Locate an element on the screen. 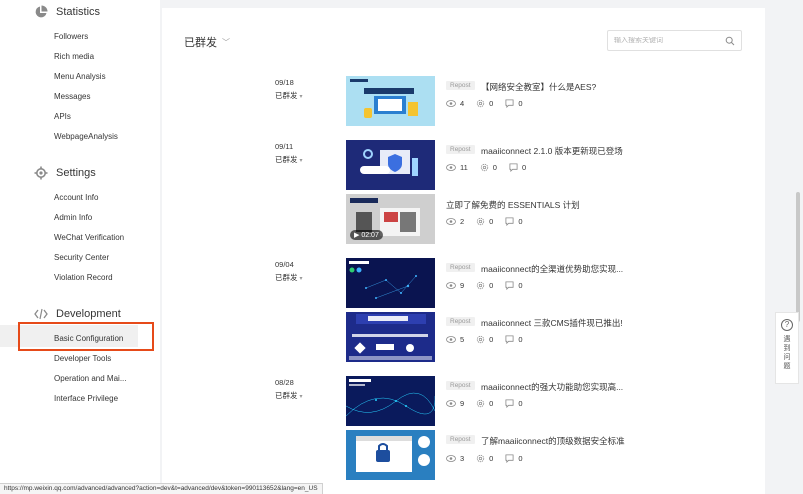  article-title: 立即了解免费的 ESSENTIALS 计划 is located at coordinates (513, 205).